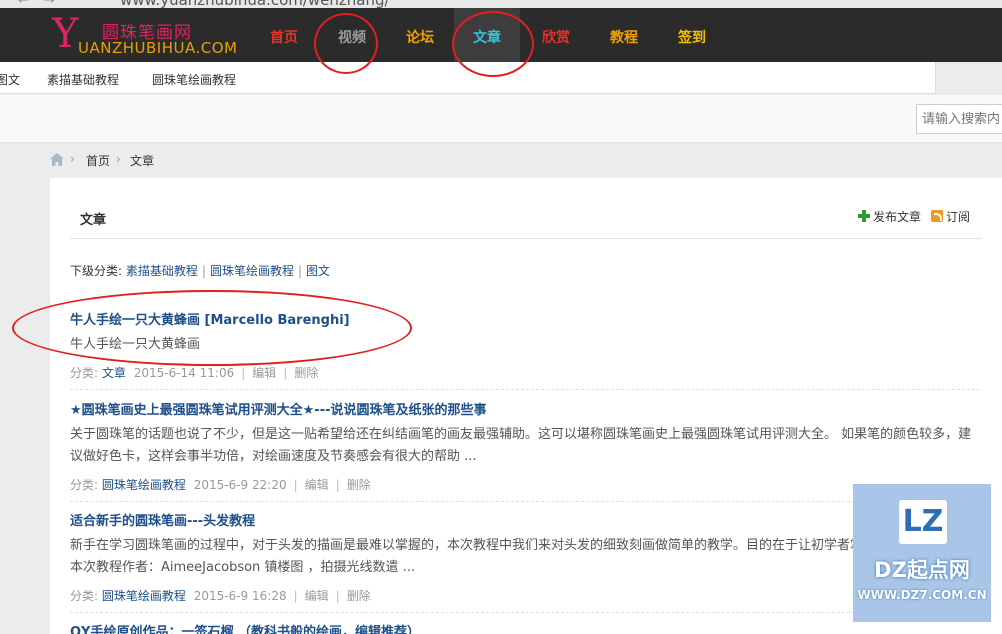  Describe the element at coordinates (501, 4) in the screenshot. I see `browser-url-bar: ← → www.yuanzhubihua.com/wenzhang/` at that location.